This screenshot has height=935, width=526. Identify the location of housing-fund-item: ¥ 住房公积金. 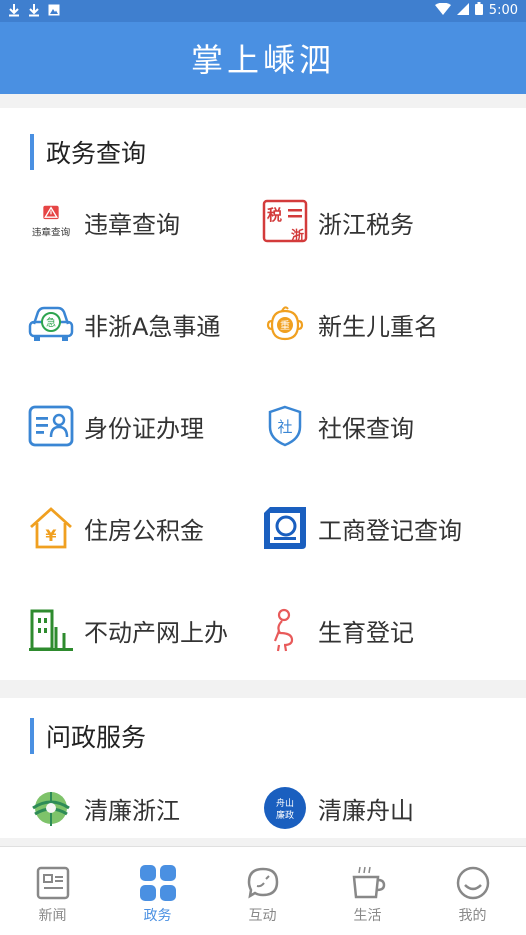
(116, 528).